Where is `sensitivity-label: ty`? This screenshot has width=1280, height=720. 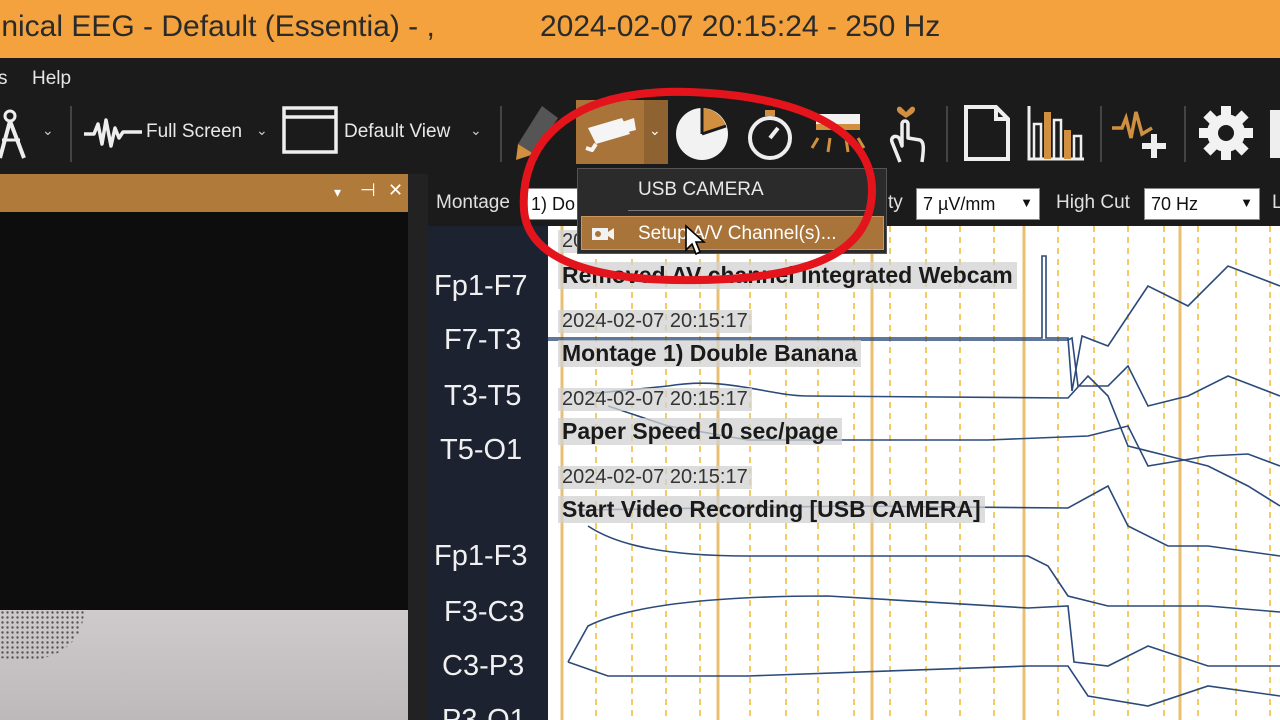
sensitivity-label: ty is located at coordinates (895, 202).